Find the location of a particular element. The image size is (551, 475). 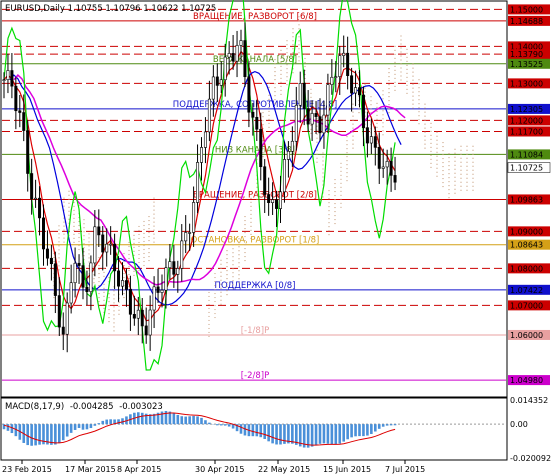

level-name: ВРАЩЕНИЕ, РАЗВОРОТ [2/8] is located at coordinates (255, 195).